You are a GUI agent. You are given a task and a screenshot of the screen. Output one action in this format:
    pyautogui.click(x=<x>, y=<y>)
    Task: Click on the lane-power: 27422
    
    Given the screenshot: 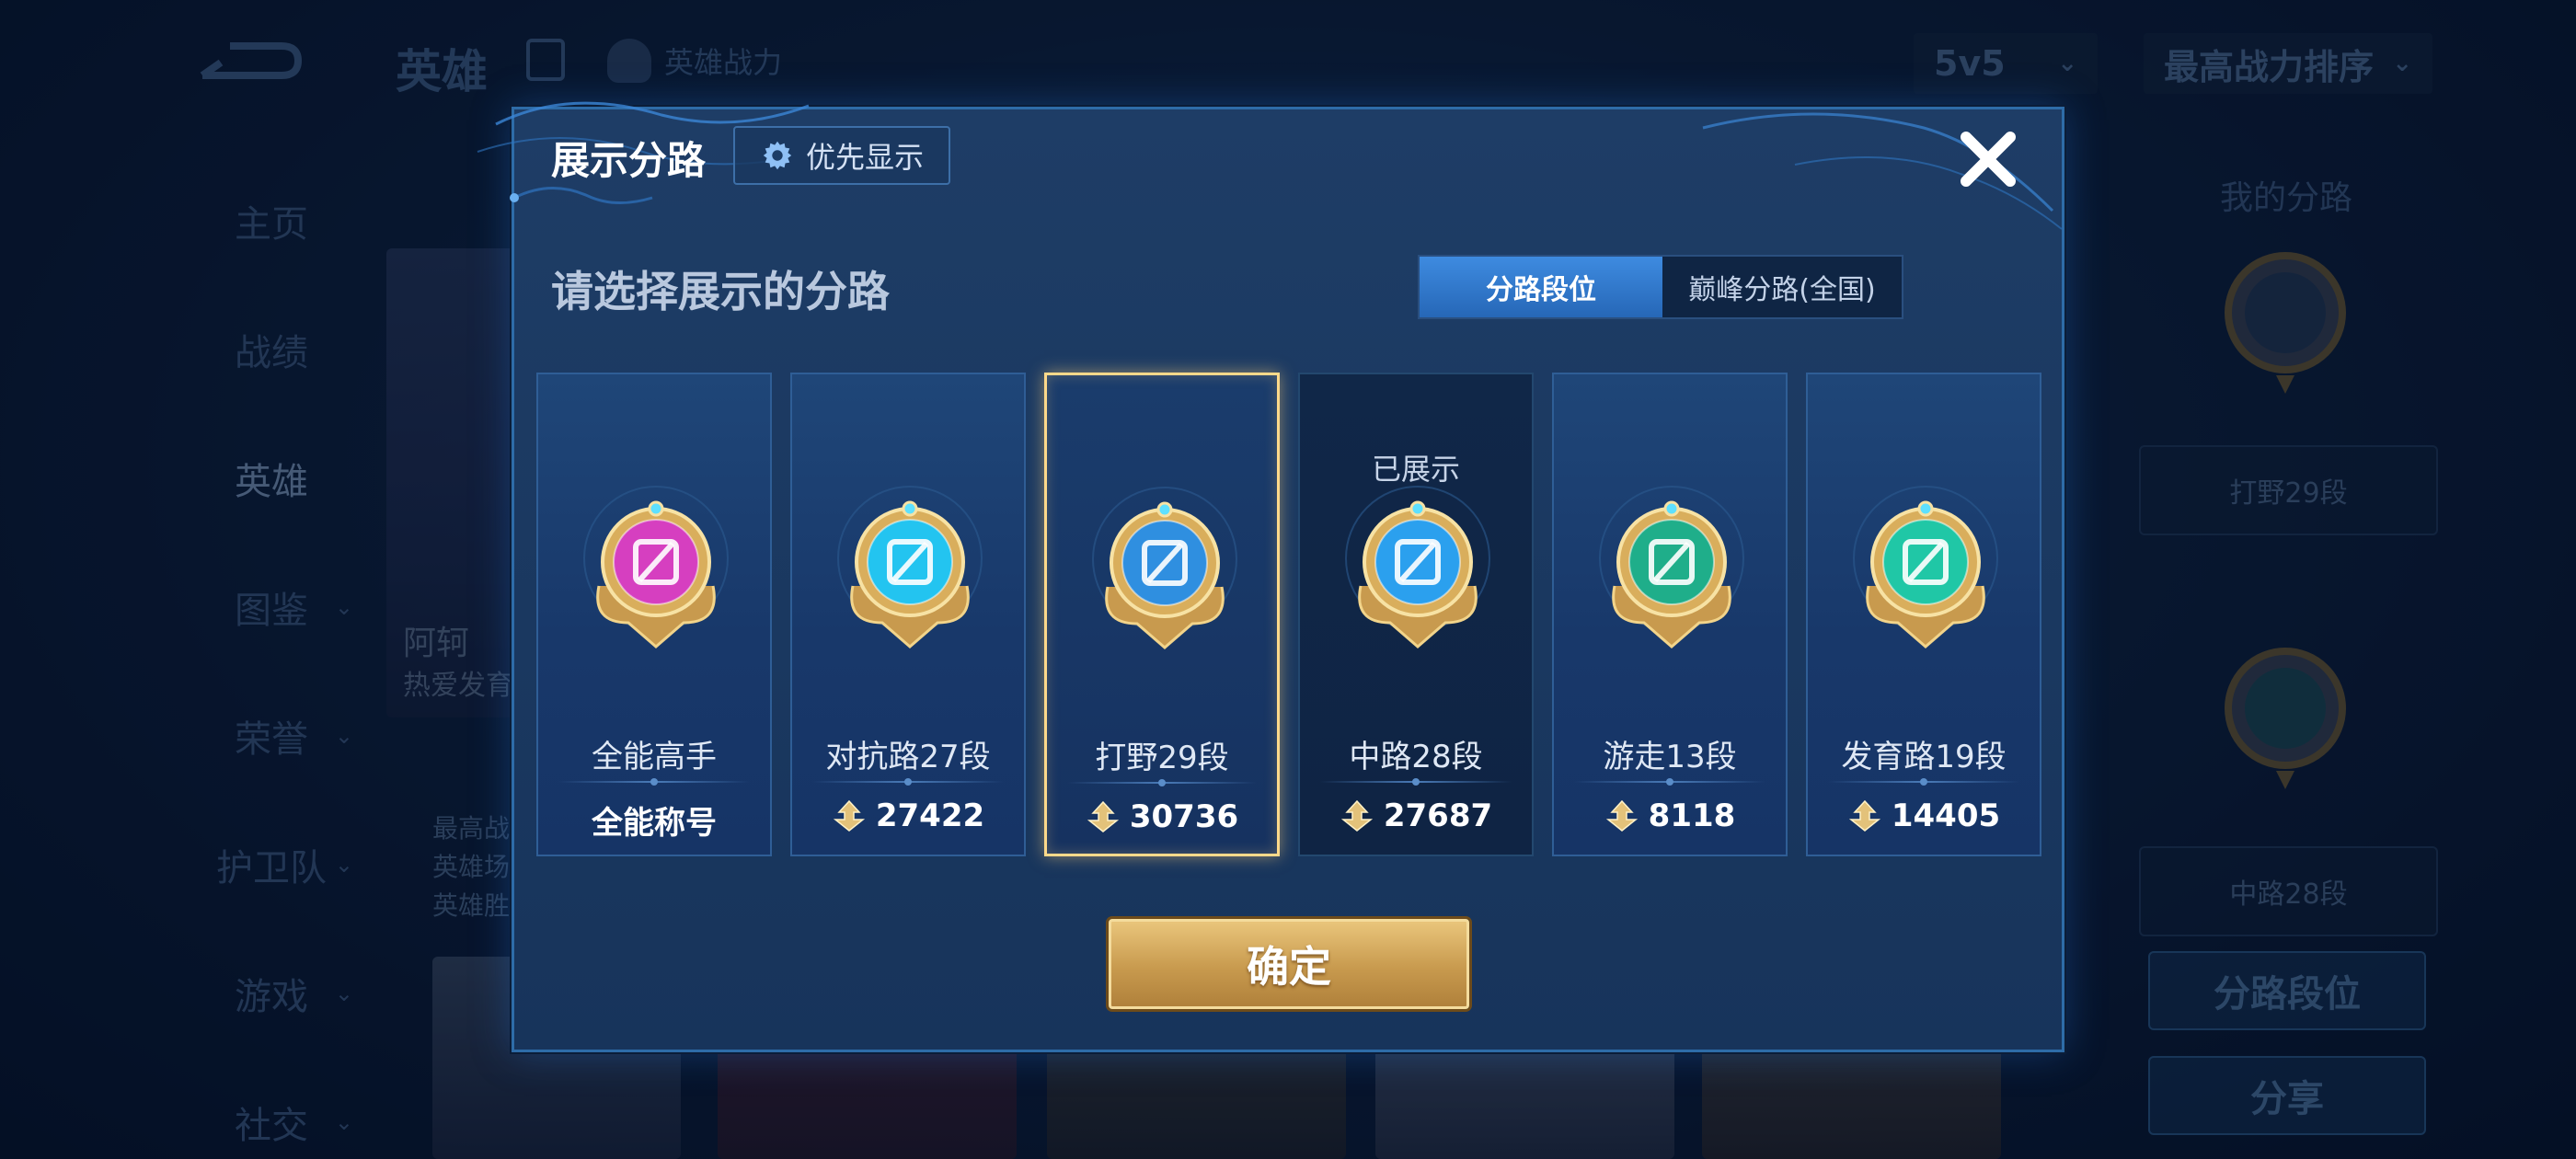 What is the action you would take?
    pyautogui.click(x=908, y=816)
    